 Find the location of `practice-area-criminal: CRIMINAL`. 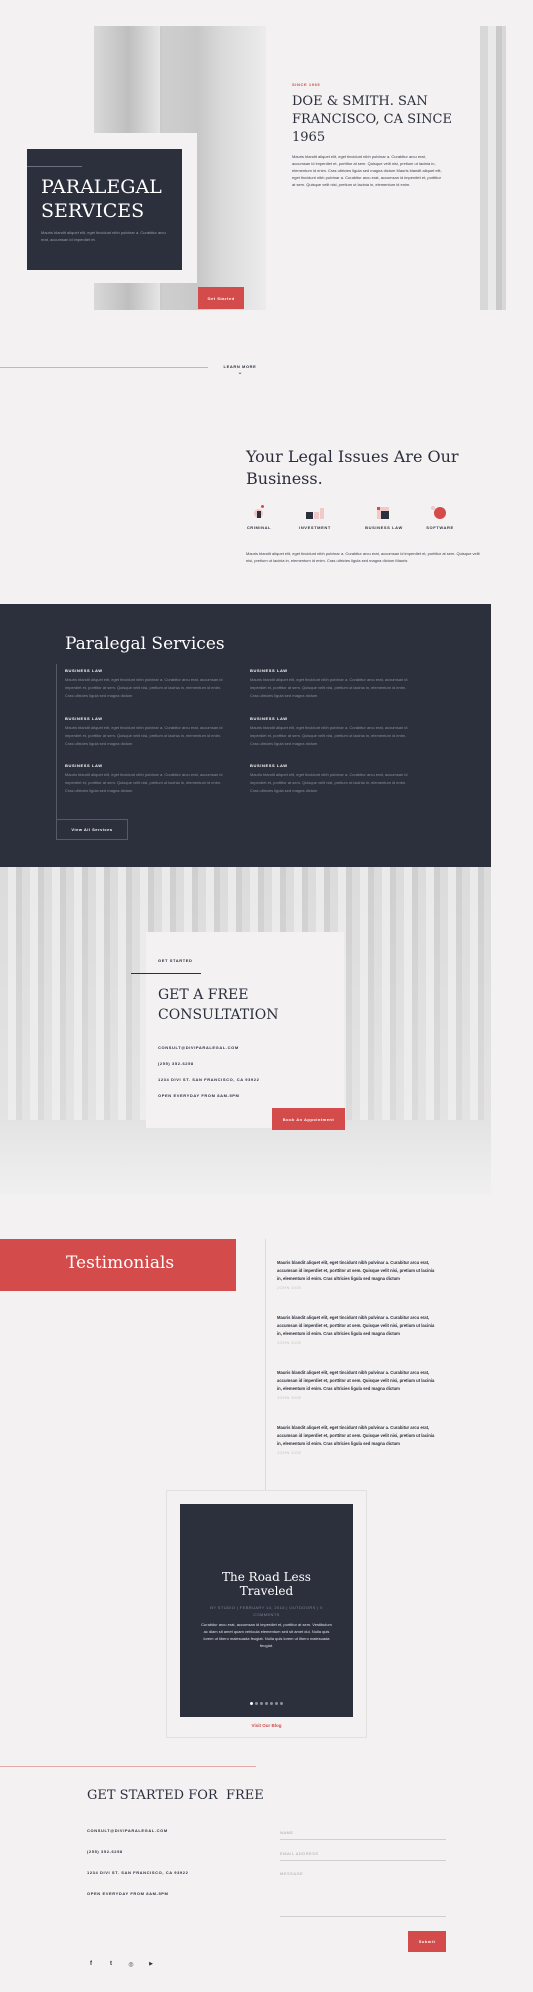

practice-area-criminal: CRIMINAL is located at coordinates (259, 517).